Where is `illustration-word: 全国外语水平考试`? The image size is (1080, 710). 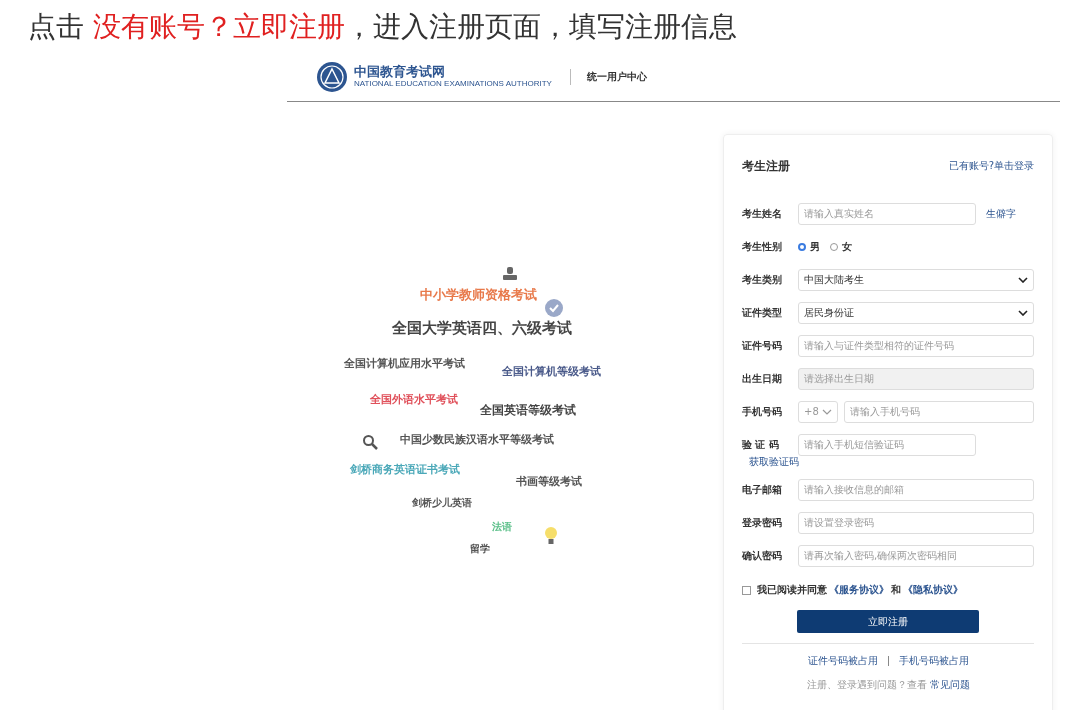 illustration-word: 全国外语水平考试 is located at coordinates (414, 399).